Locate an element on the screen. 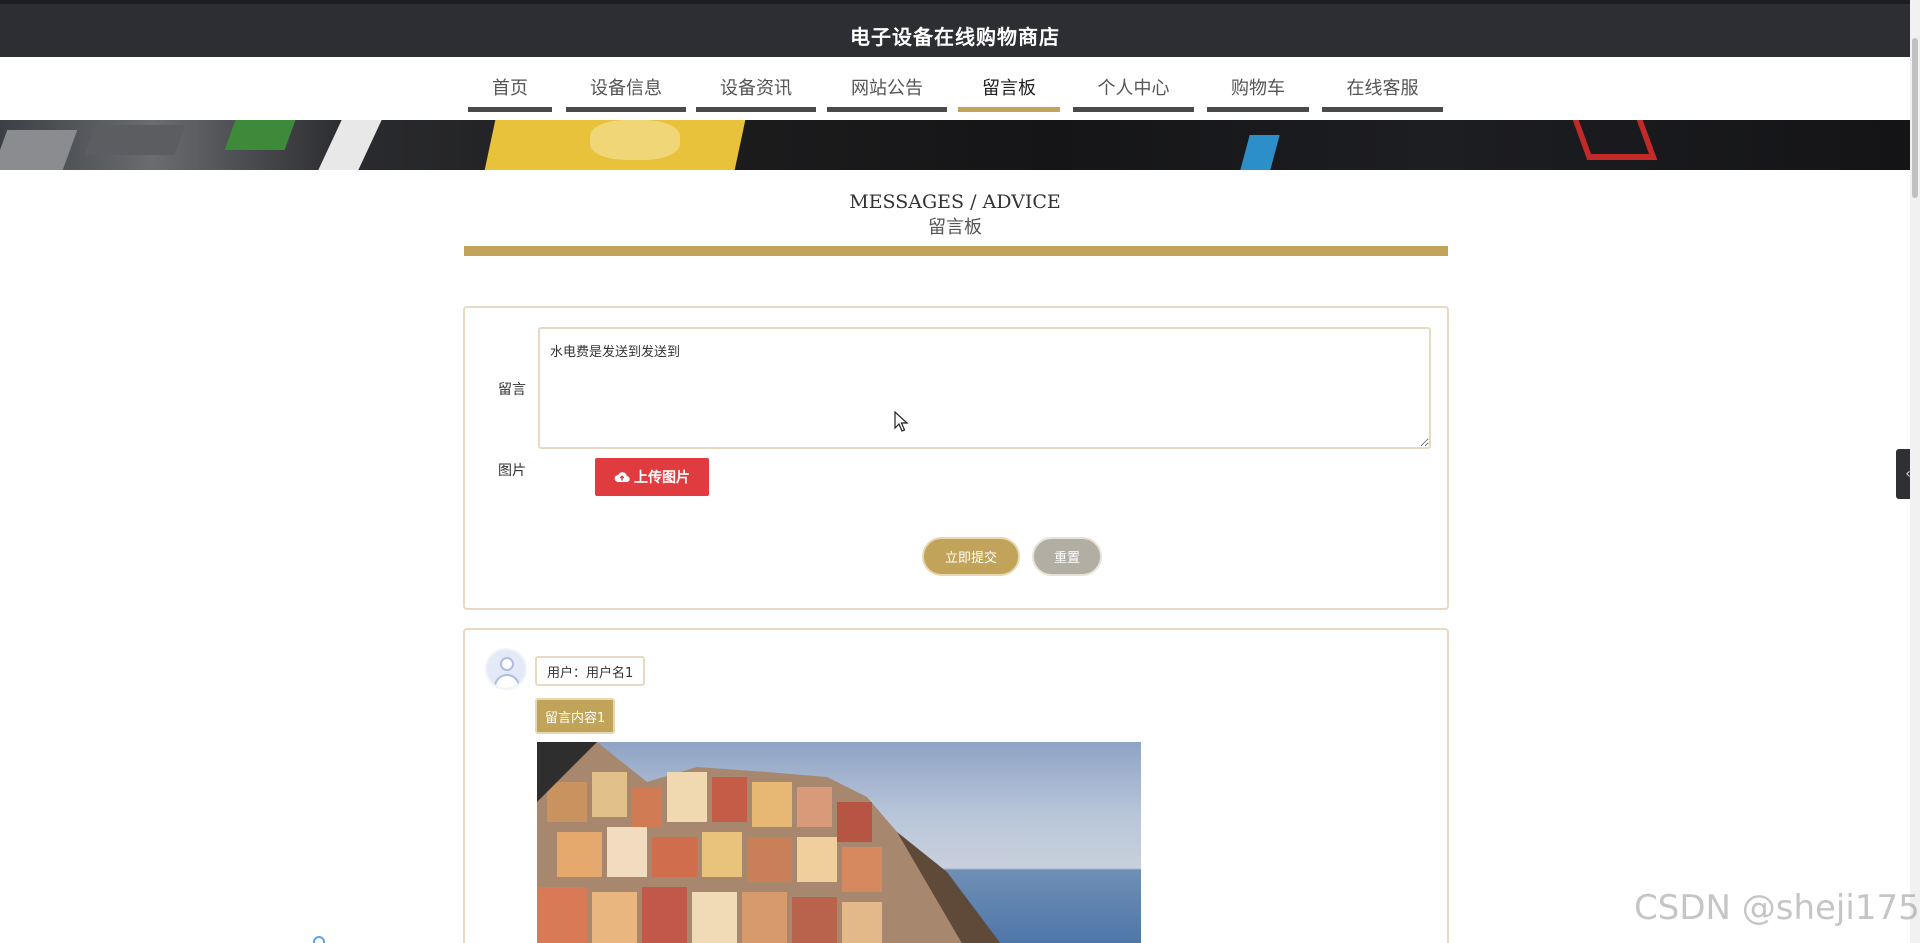 The height and width of the screenshot is (943, 1920). message-content: 留言内容1 is located at coordinates (575, 716).